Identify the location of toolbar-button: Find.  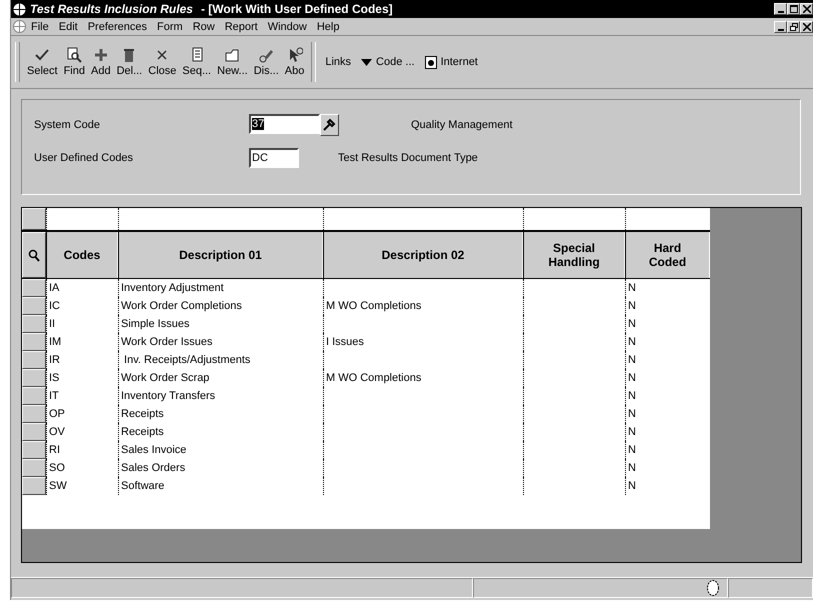
(74, 62).